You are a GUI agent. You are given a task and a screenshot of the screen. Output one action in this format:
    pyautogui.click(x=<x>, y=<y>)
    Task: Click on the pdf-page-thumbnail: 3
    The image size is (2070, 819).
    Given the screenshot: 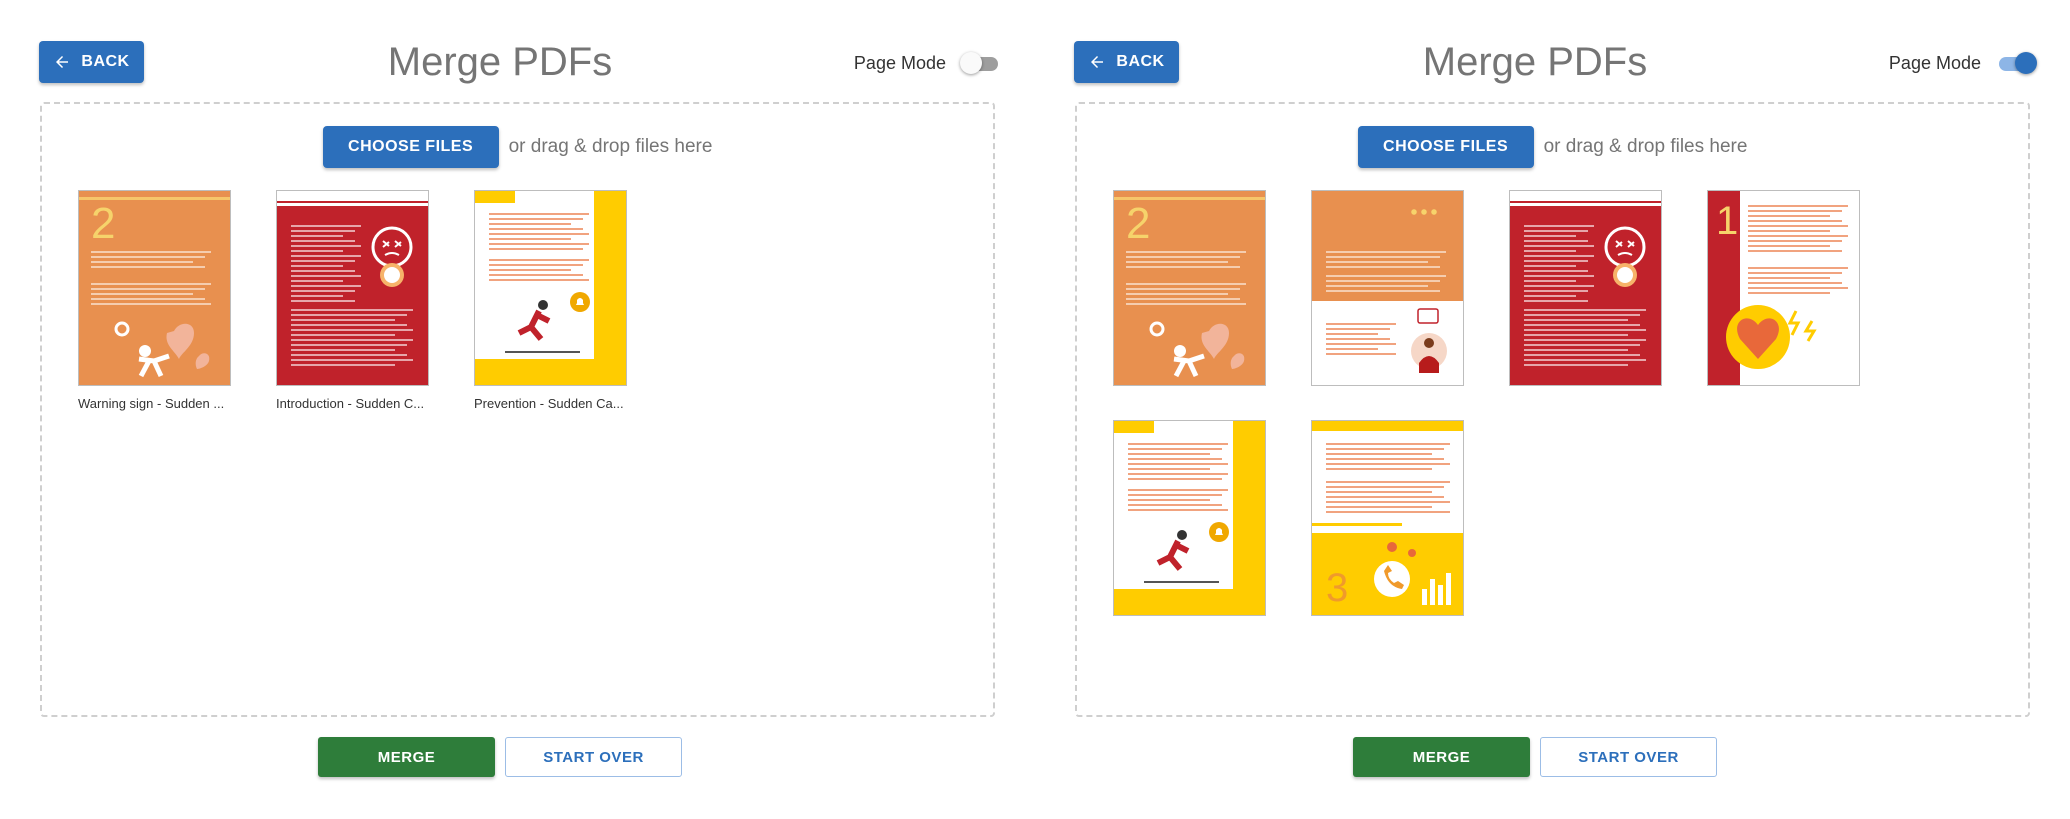 What is the action you would take?
    pyautogui.click(x=1387, y=518)
    